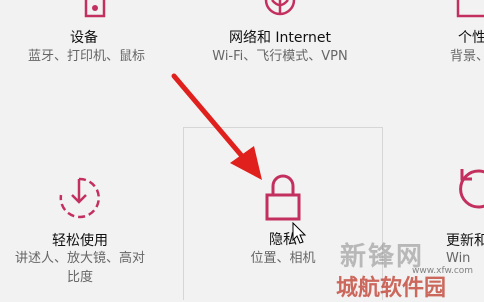  Describe the element at coordinates (391, 288) in the screenshot. I see `watermark-line2: 城航软件园` at that location.